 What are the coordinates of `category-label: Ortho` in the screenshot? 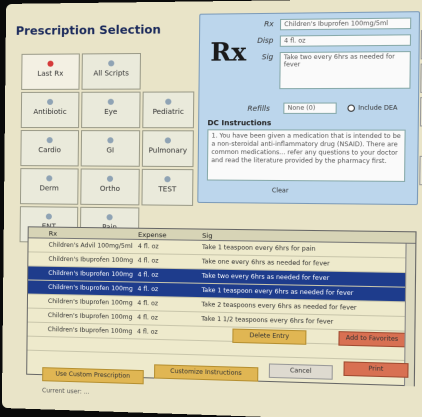 It's located at (110, 189).